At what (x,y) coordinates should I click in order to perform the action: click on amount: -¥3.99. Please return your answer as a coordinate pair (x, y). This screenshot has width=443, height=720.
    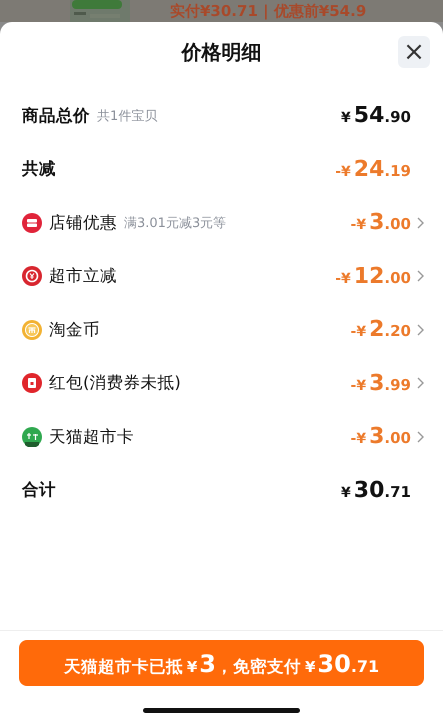
    Looking at the image, I should click on (380, 383).